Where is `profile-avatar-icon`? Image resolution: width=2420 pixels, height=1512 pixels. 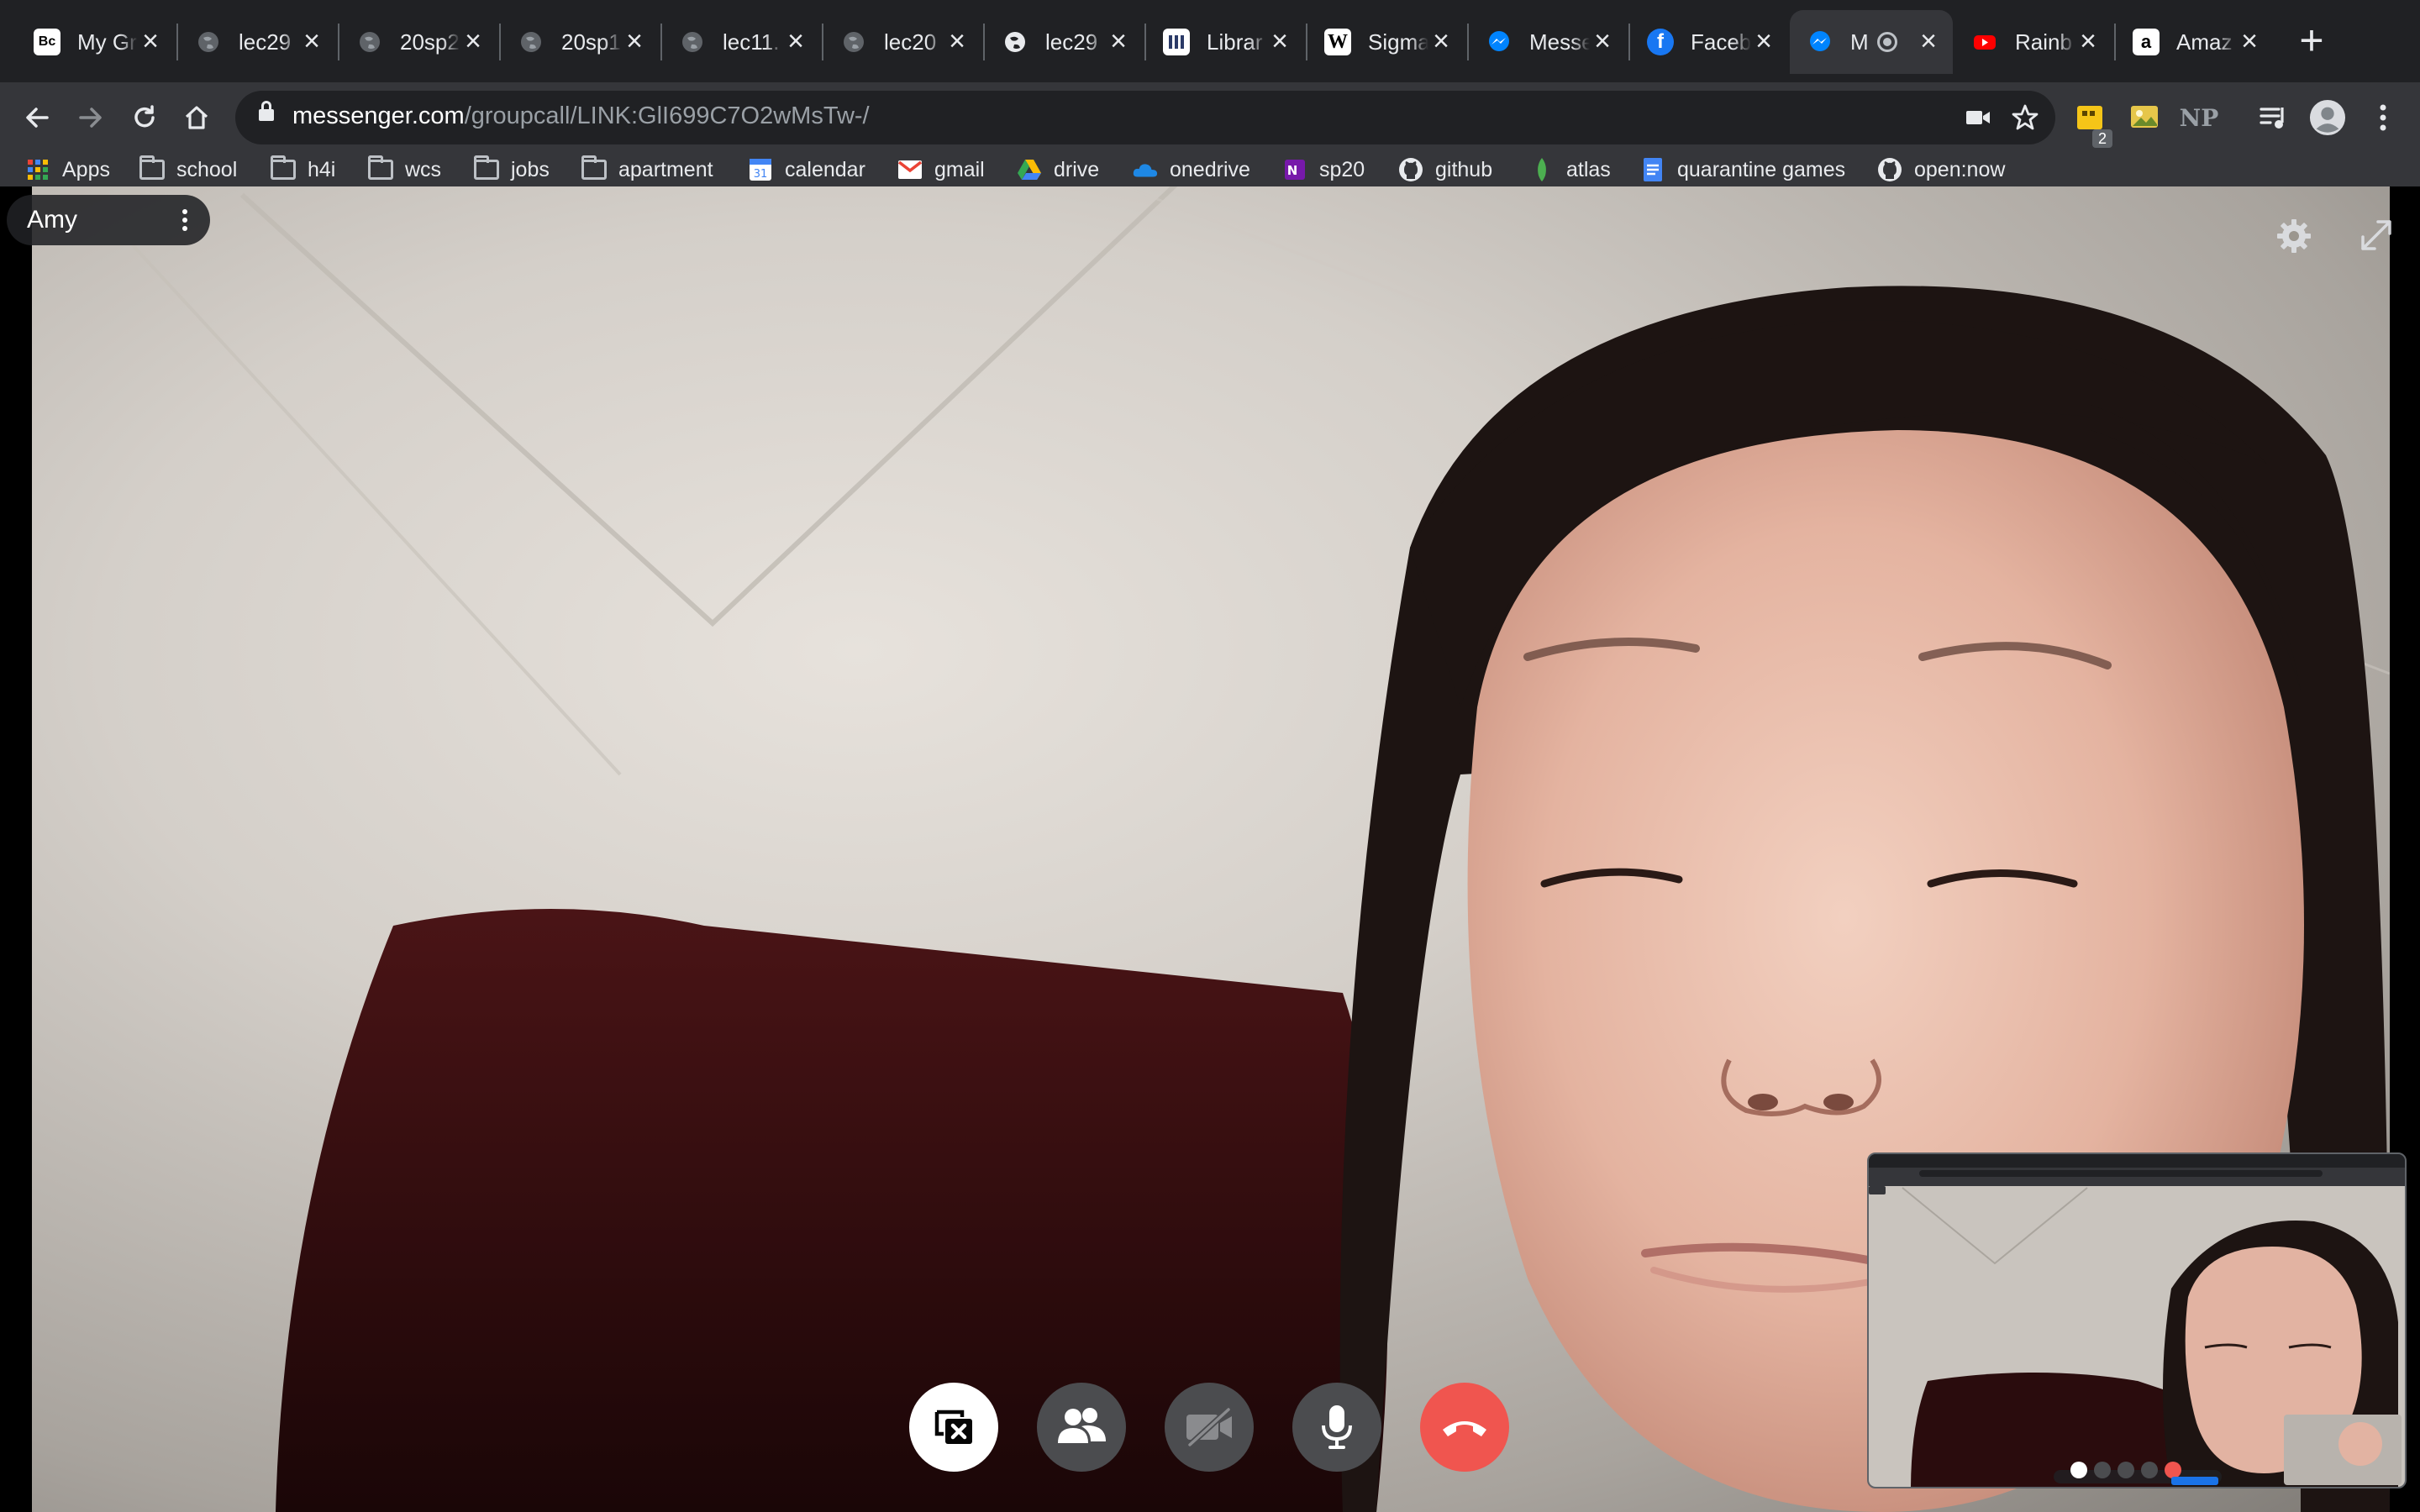 profile-avatar-icon is located at coordinates (2328, 117).